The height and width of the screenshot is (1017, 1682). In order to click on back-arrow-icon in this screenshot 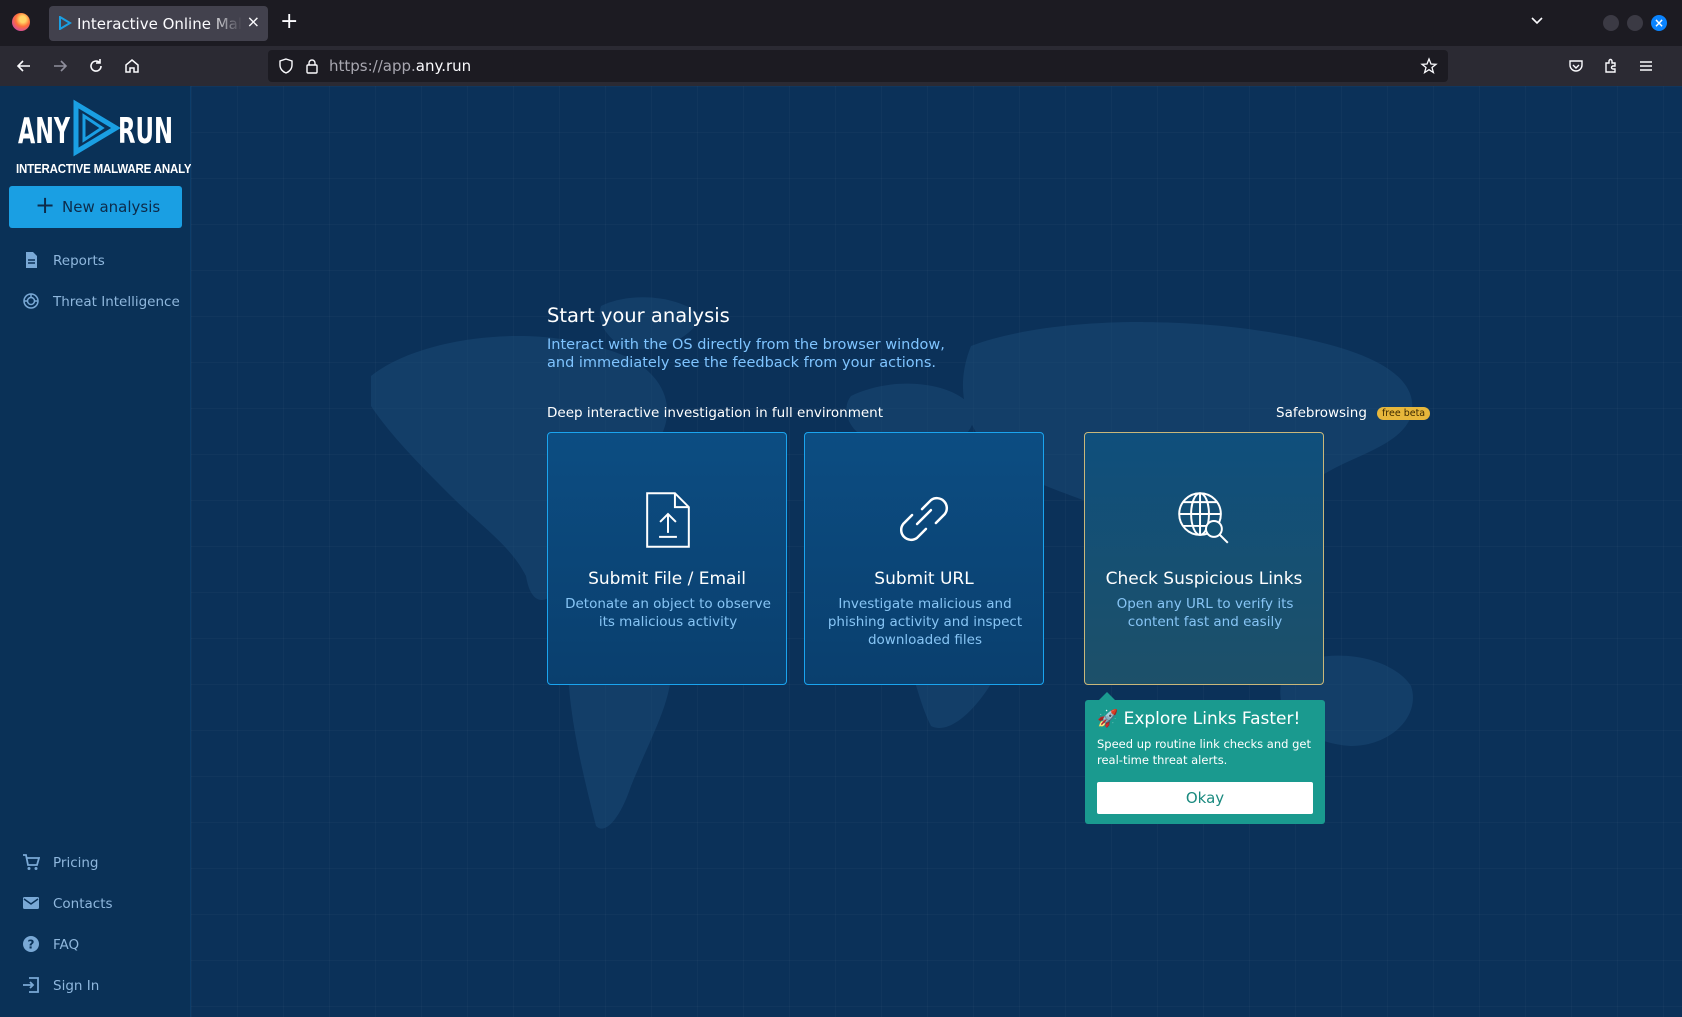, I will do `click(23, 66)`.